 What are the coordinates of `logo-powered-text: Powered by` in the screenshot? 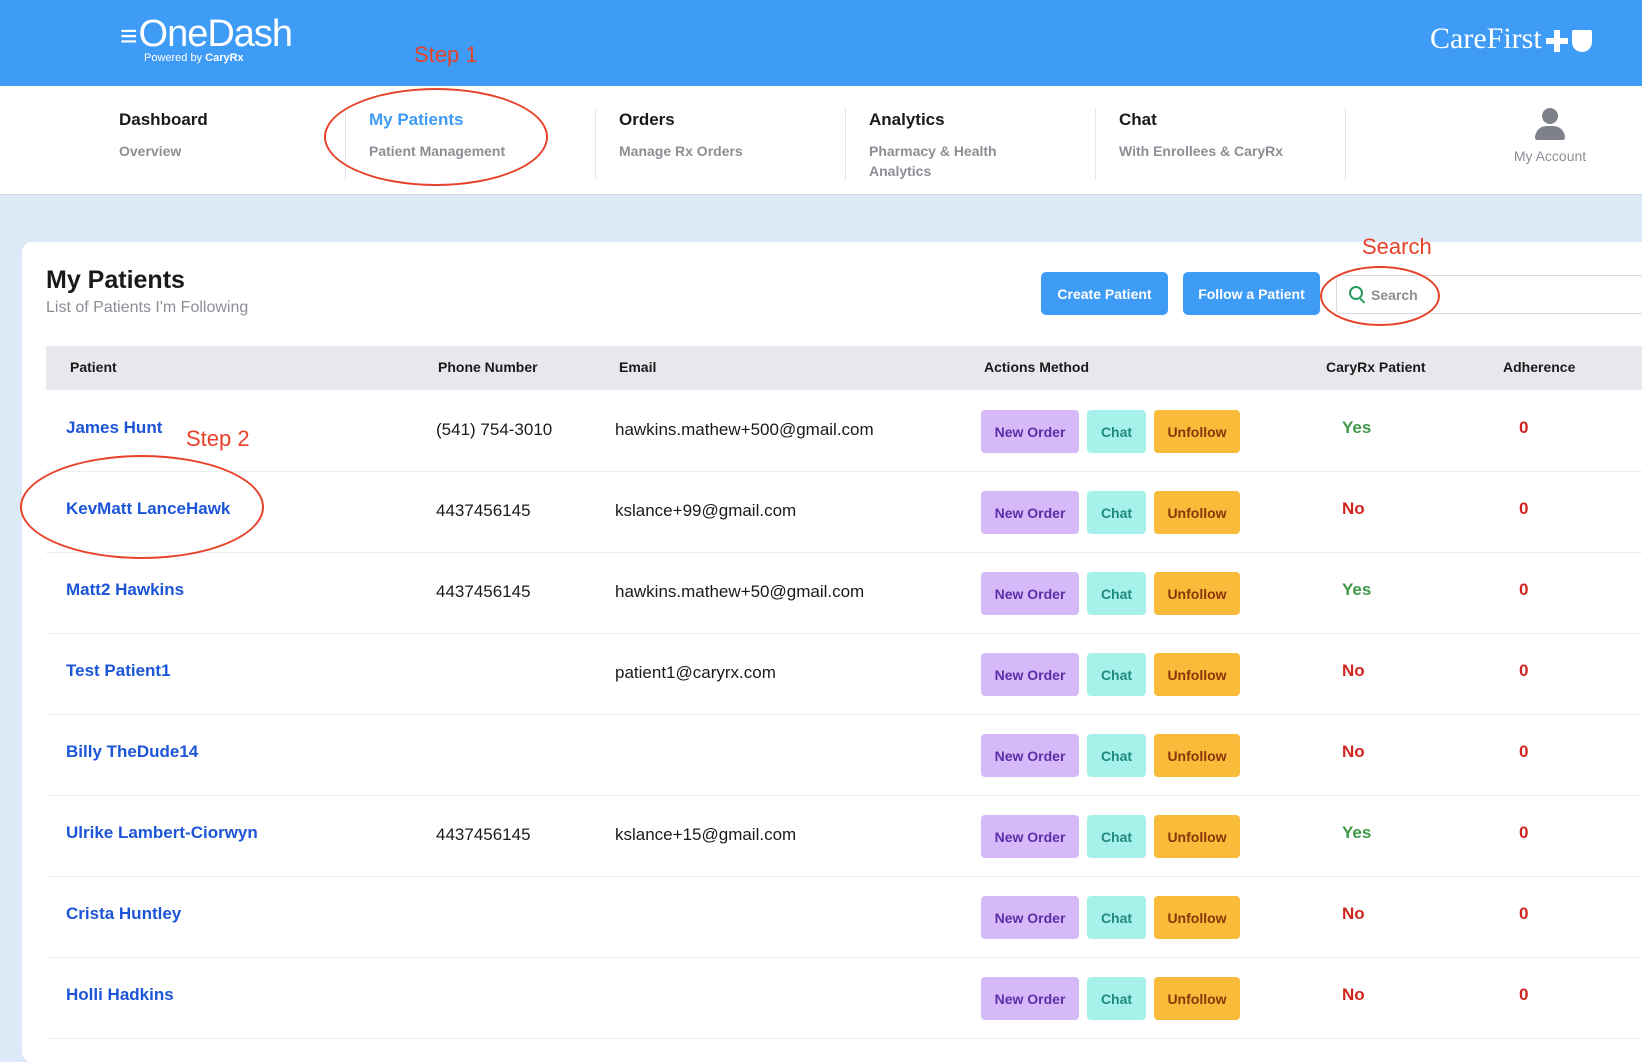 It's located at (173, 58).